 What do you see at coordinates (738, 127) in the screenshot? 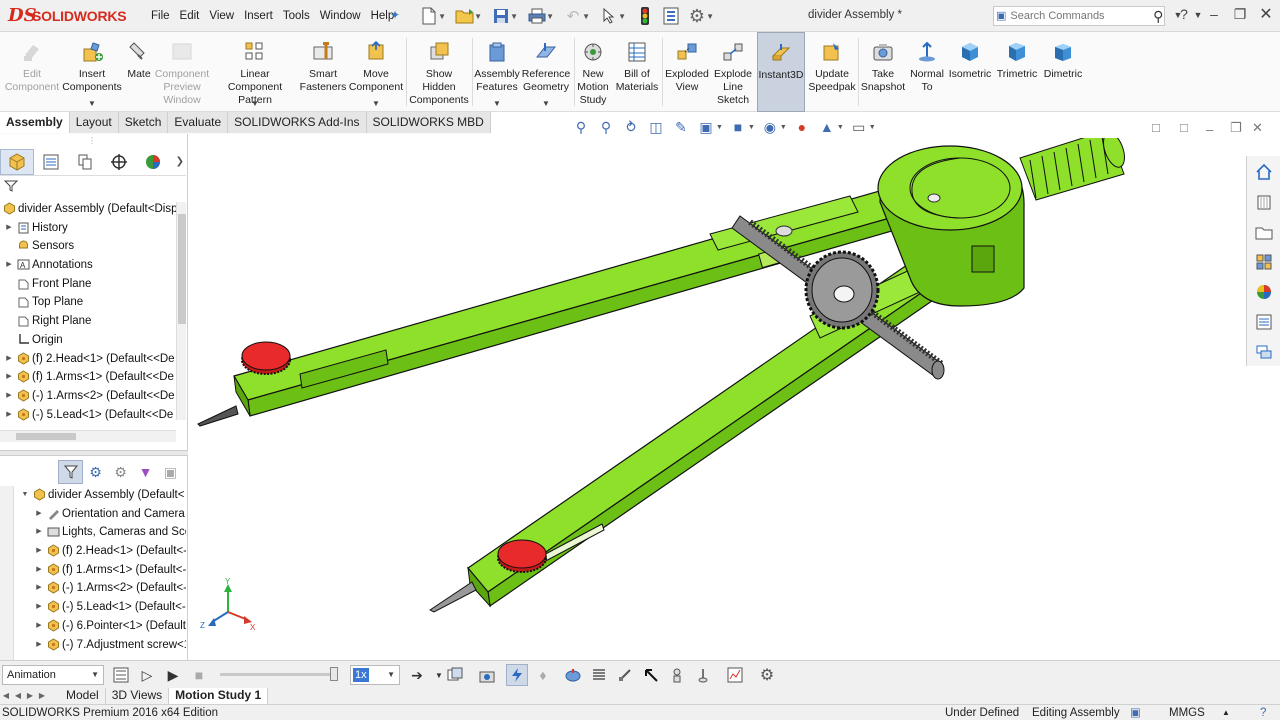
I see `display-style-icon: ■` at bounding box center [738, 127].